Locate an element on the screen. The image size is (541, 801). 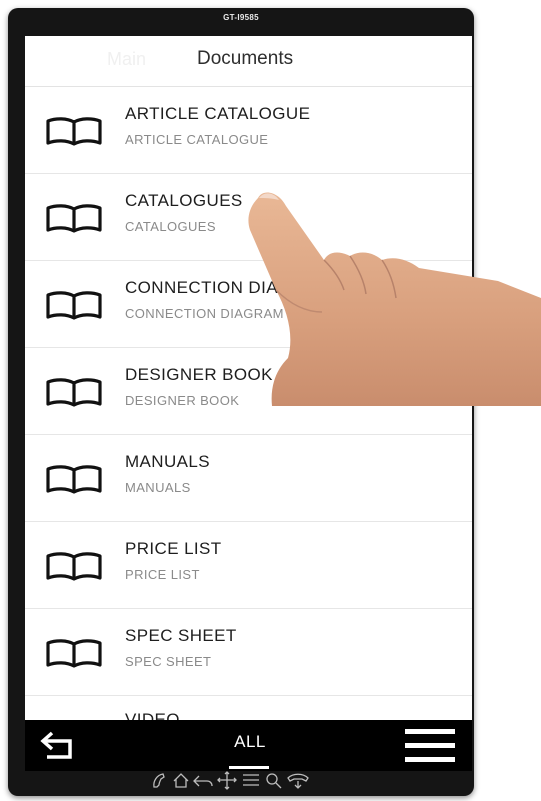
item-title: CATALOGUES is located at coordinates (184, 200).